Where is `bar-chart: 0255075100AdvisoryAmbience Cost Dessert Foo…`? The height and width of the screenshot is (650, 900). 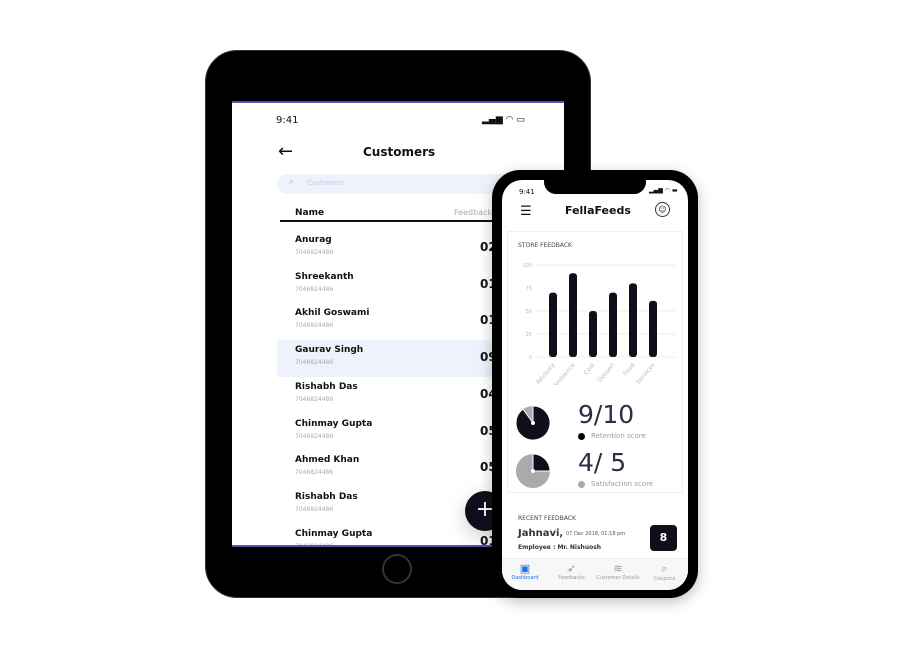
bar-chart: 0255075100AdvisoryAmbience Cost Dessert Foo… is located at coordinates (599, 324).